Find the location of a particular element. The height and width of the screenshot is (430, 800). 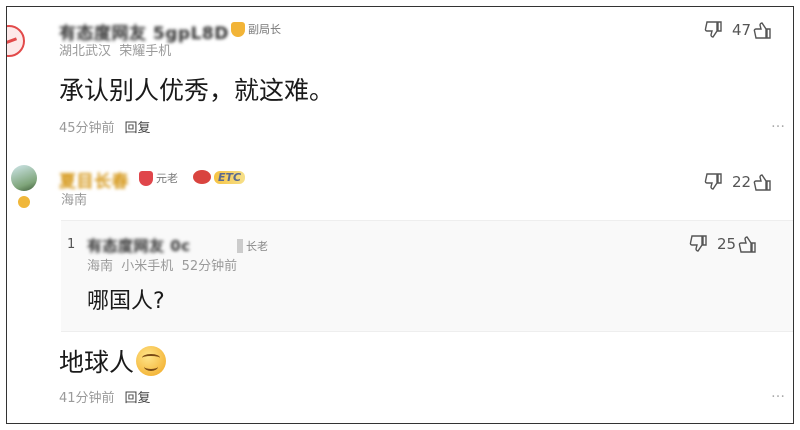

rank-badge-label: 副局长 is located at coordinates (264, 29).